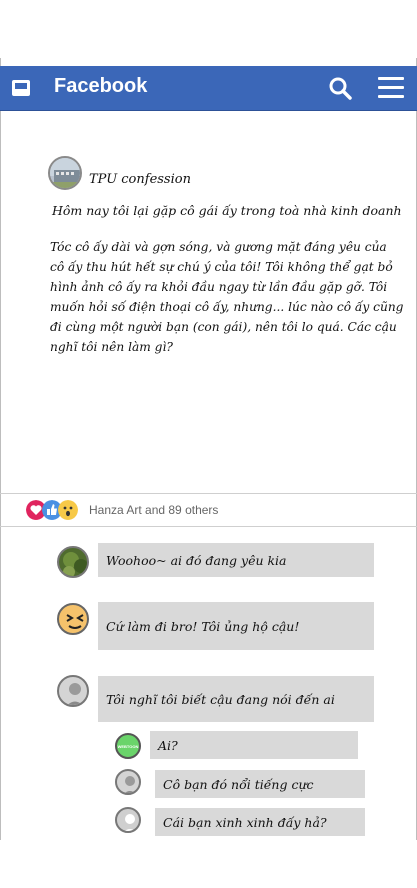 The image size is (417, 888). What do you see at coordinates (73, 619) in the screenshot?
I see `emoji-avatar` at bounding box center [73, 619].